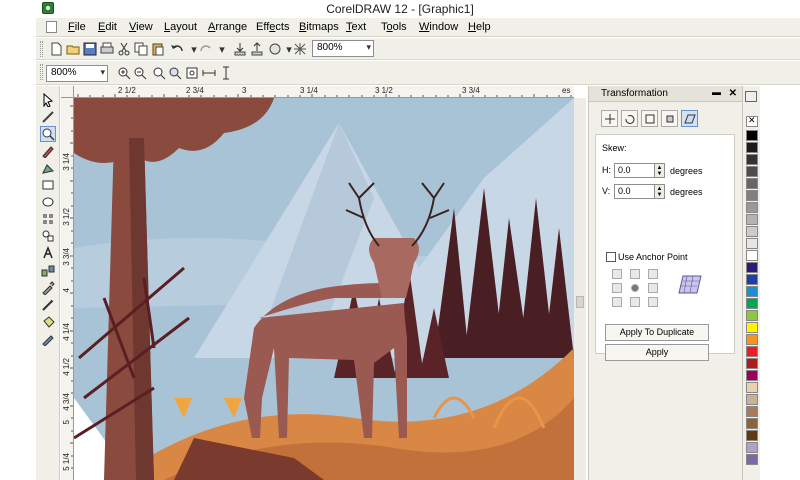 This screenshot has height=480, width=800. Describe the element at coordinates (666, 94) in the screenshot. I see `docker-title-bar: Transformation ▬ ✕` at that location.